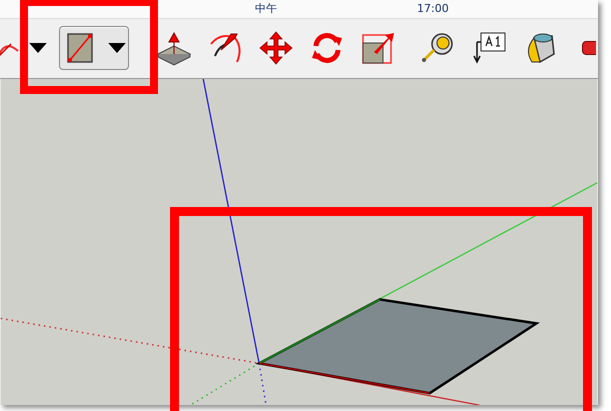 The height and width of the screenshot is (411, 611). What do you see at coordinates (94, 48) in the screenshot?
I see `rectangle-tool-button` at bounding box center [94, 48].